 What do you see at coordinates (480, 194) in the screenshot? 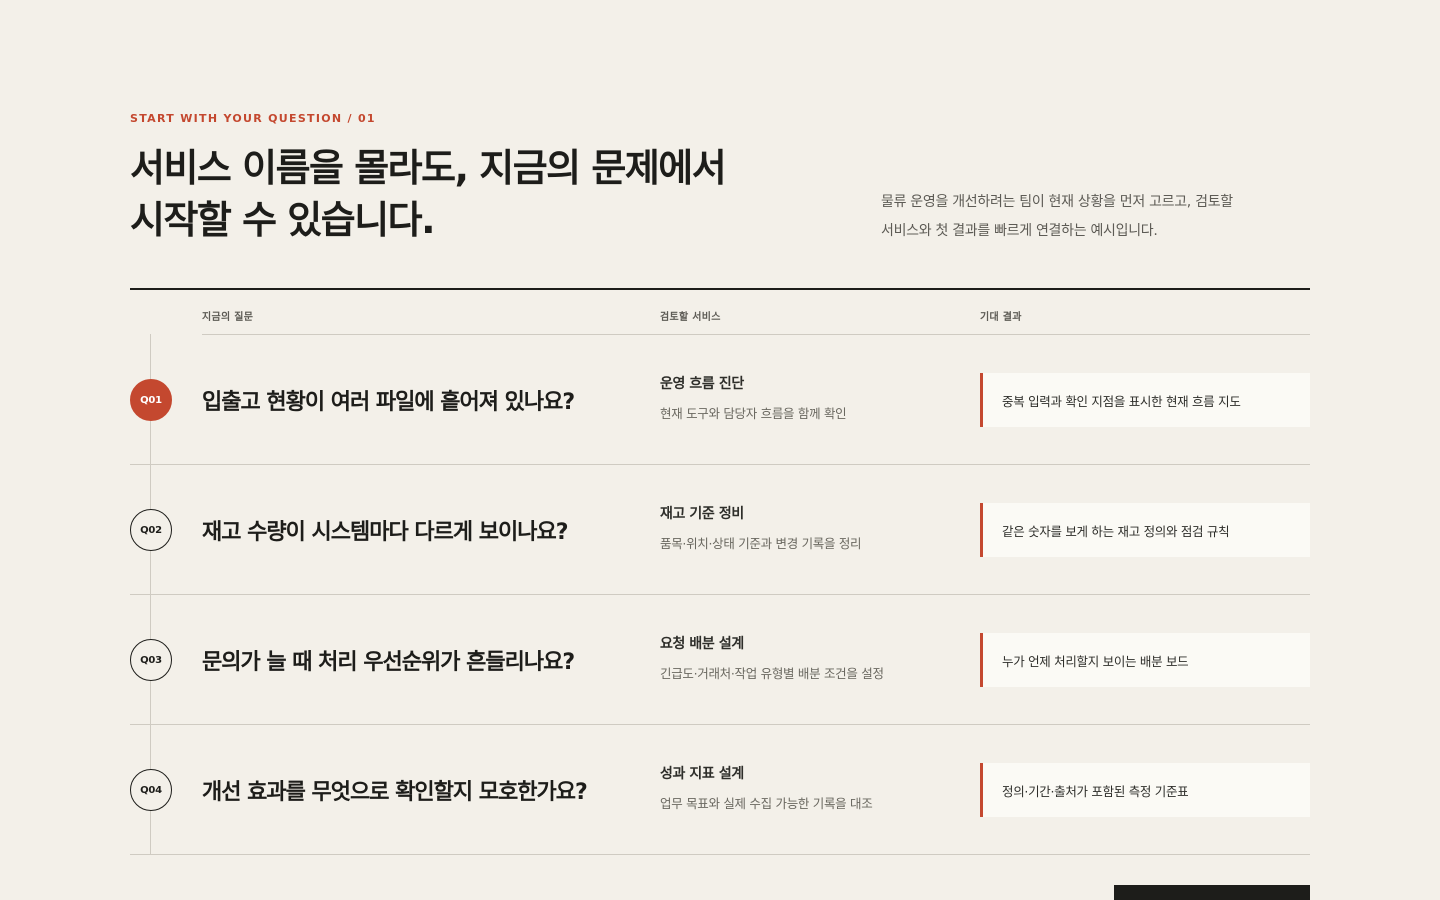
I see `page-title: 서비스 이름을 몰라도, 지금의 문제에서 시작할 수 있습니다.` at bounding box center [480, 194].